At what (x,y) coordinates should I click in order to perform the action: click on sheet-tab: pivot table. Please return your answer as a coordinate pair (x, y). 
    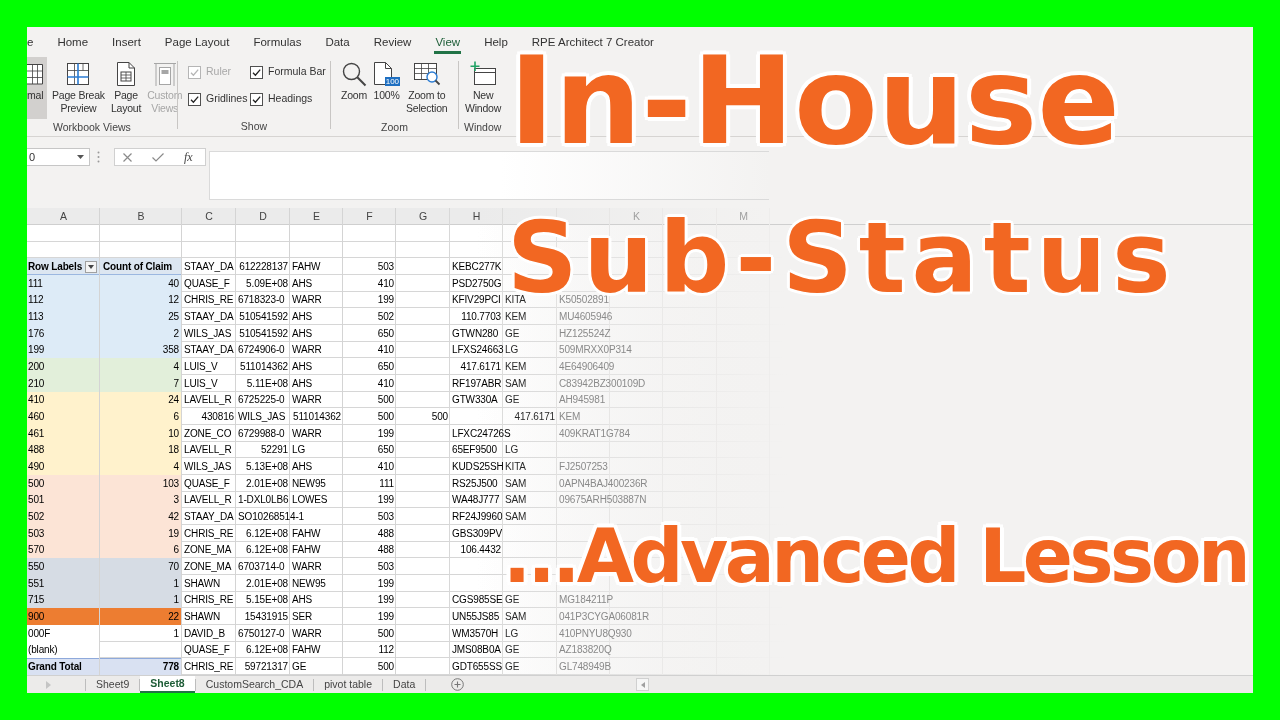
    Looking at the image, I should click on (348, 684).